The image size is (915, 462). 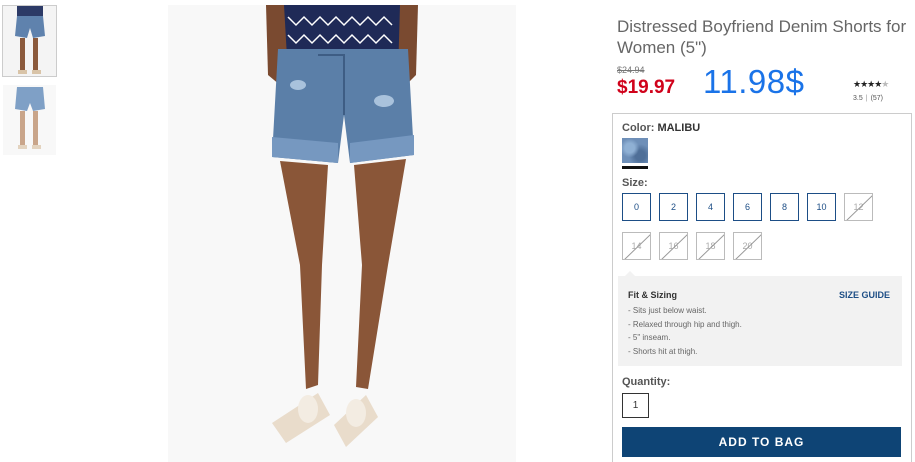 I want to click on size-guide-link: SIZE GUIDE, so click(x=864, y=295).